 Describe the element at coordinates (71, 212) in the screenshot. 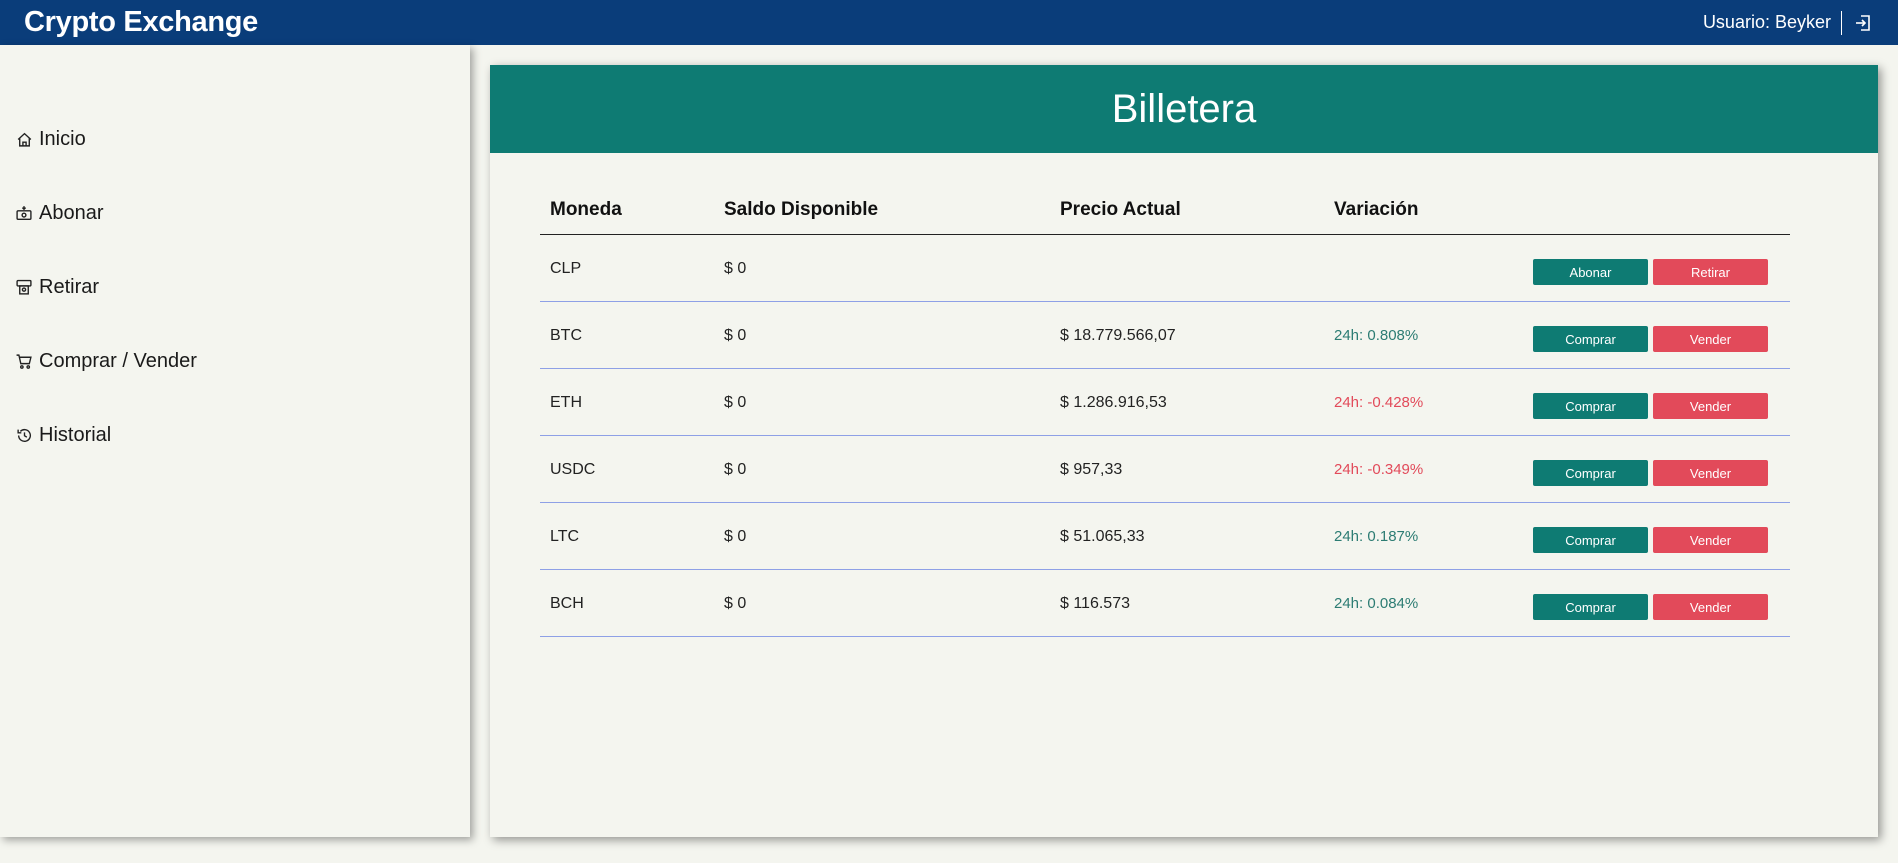

I see `sidebar-item-label: Abonar` at that location.